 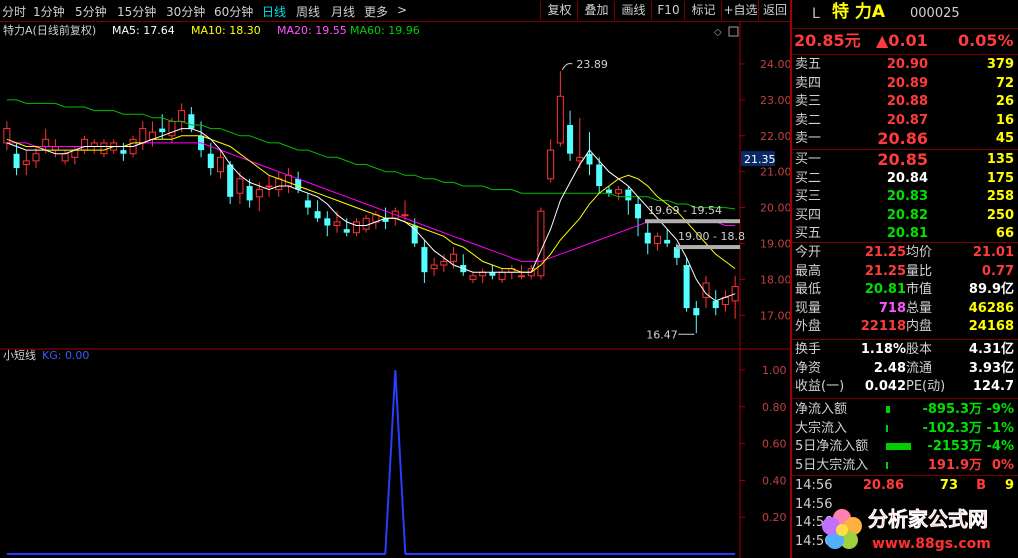 I want to click on bid-volume: 135, so click(x=1000, y=159).